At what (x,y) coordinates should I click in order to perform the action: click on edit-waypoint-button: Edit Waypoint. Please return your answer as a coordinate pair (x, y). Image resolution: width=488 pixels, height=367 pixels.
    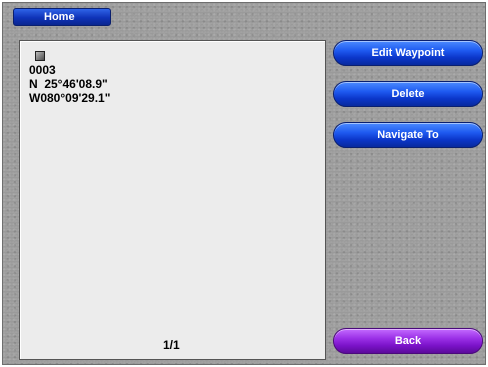
    Looking at the image, I should click on (408, 53).